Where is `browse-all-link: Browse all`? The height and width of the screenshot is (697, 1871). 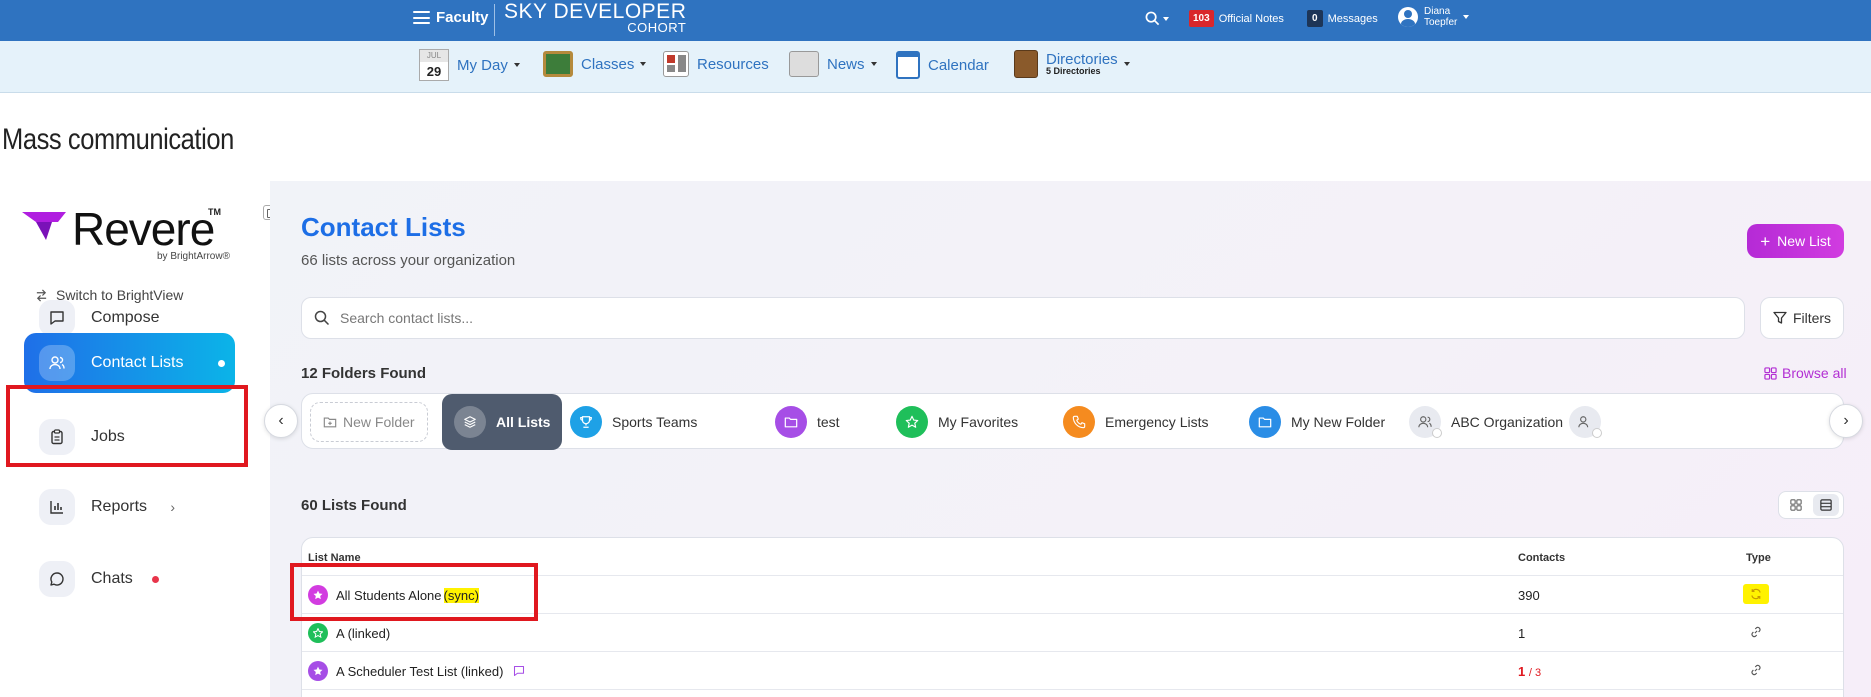 browse-all-link: Browse all is located at coordinates (1805, 373).